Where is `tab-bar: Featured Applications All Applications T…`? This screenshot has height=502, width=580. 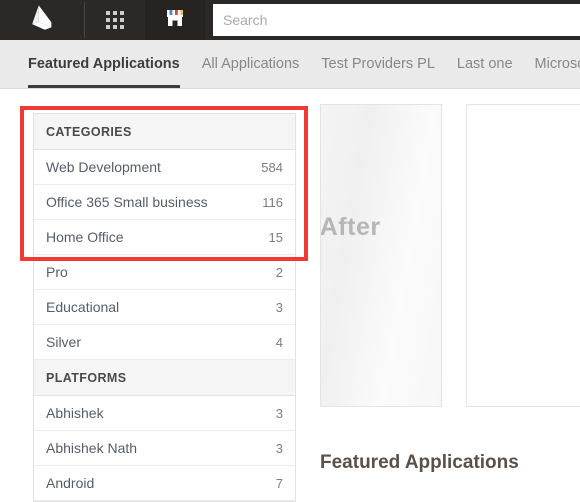 tab-bar: Featured Applications All Applications T… is located at coordinates (290, 64).